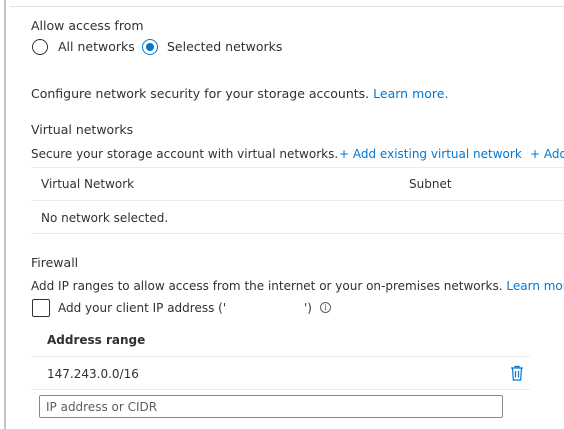 The image size is (564, 429). I want to click on address-range-column: Address range, so click(96, 340).